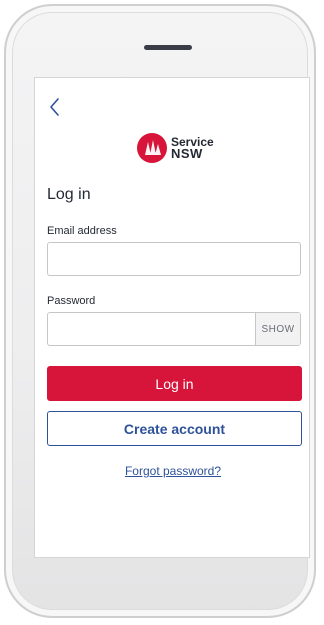 The width and height of the screenshot is (324, 625). I want to click on show-password-button: SHOW, so click(277, 329).